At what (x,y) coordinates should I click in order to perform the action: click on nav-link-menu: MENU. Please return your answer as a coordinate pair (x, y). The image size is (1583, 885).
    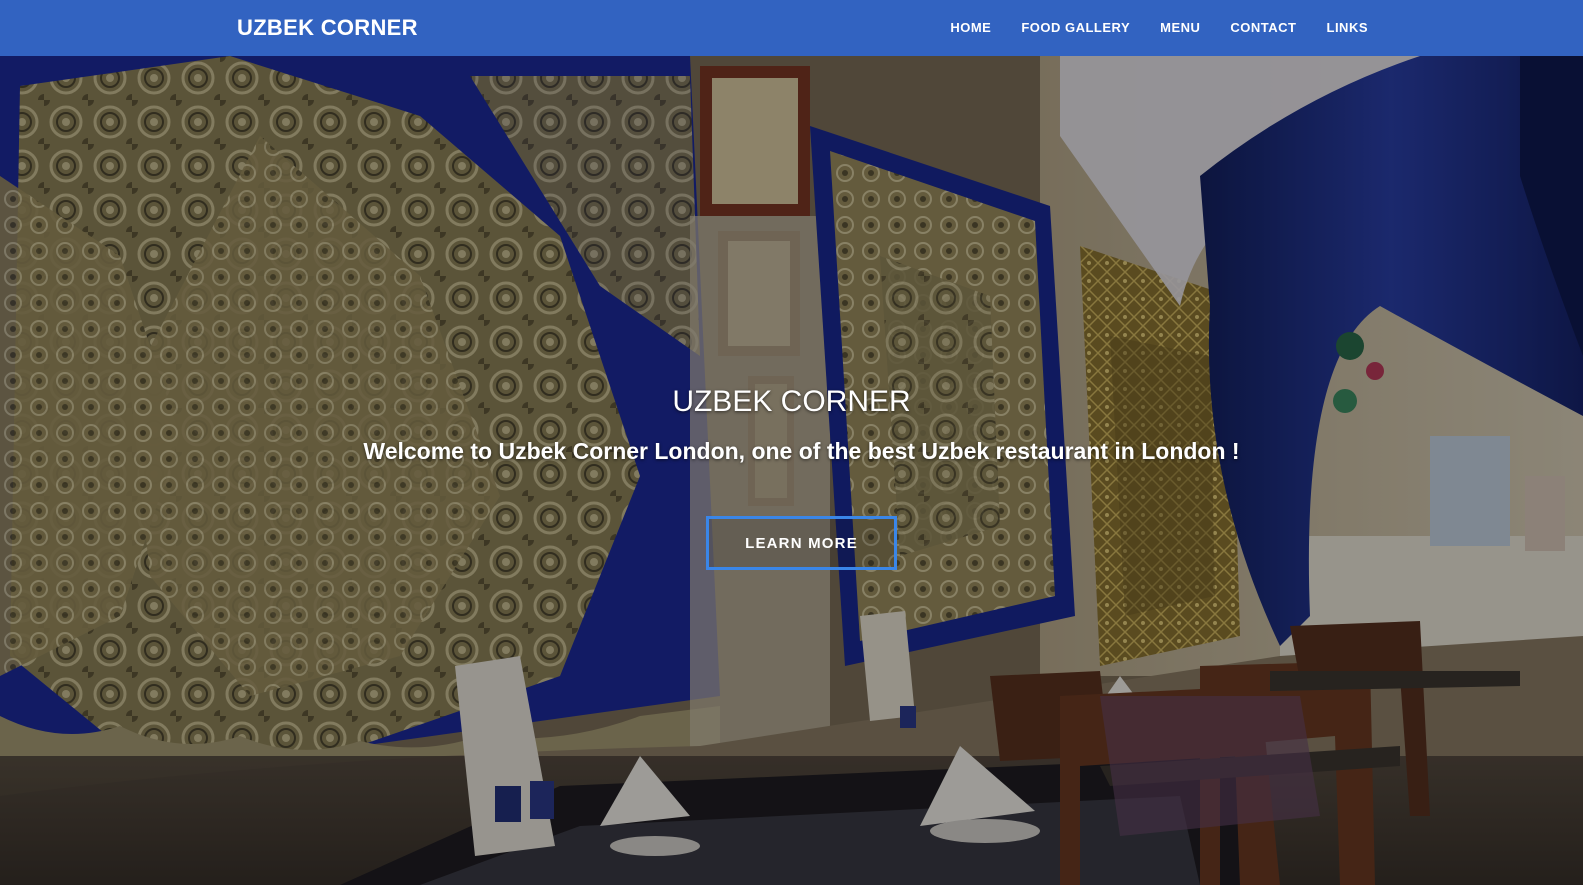
    Looking at the image, I should click on (1180, 28).